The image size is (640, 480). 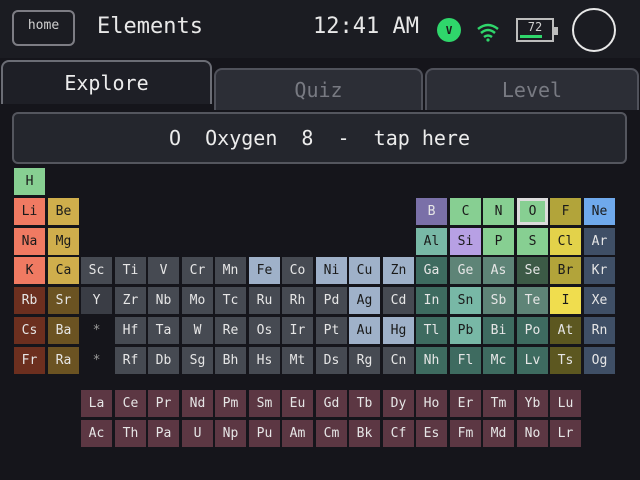 I want to click on element-cell-pa: Pa, so click(x=163, y=433).